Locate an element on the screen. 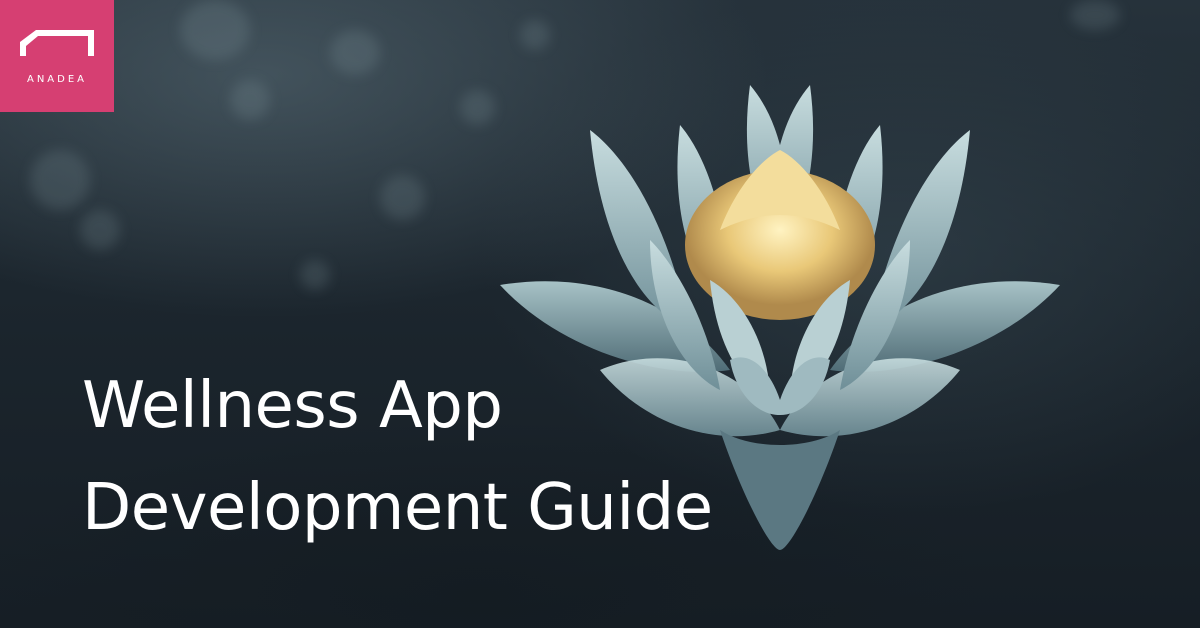 This screenshot has height=628, width=1200. title-line-1: Wellness App is located at coordinates (292, 406).